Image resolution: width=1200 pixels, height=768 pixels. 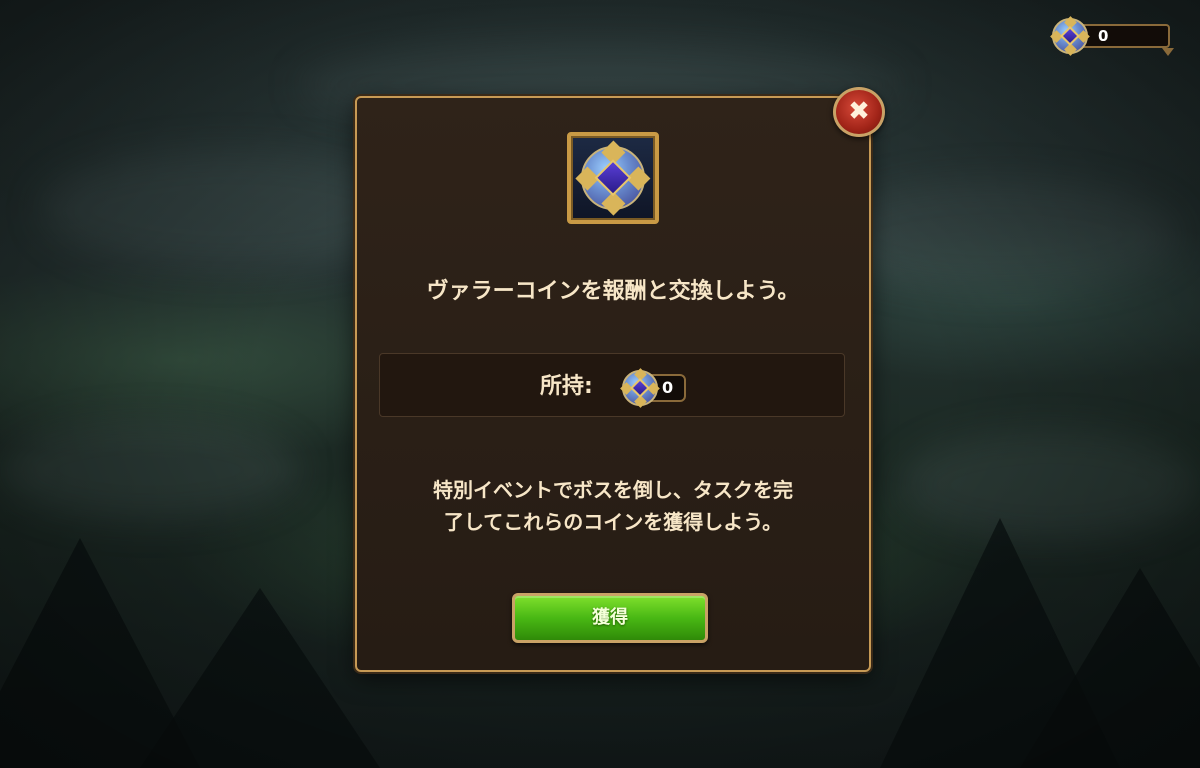 I want to click on owned-label: 所持:, so click(x=566, y=386).